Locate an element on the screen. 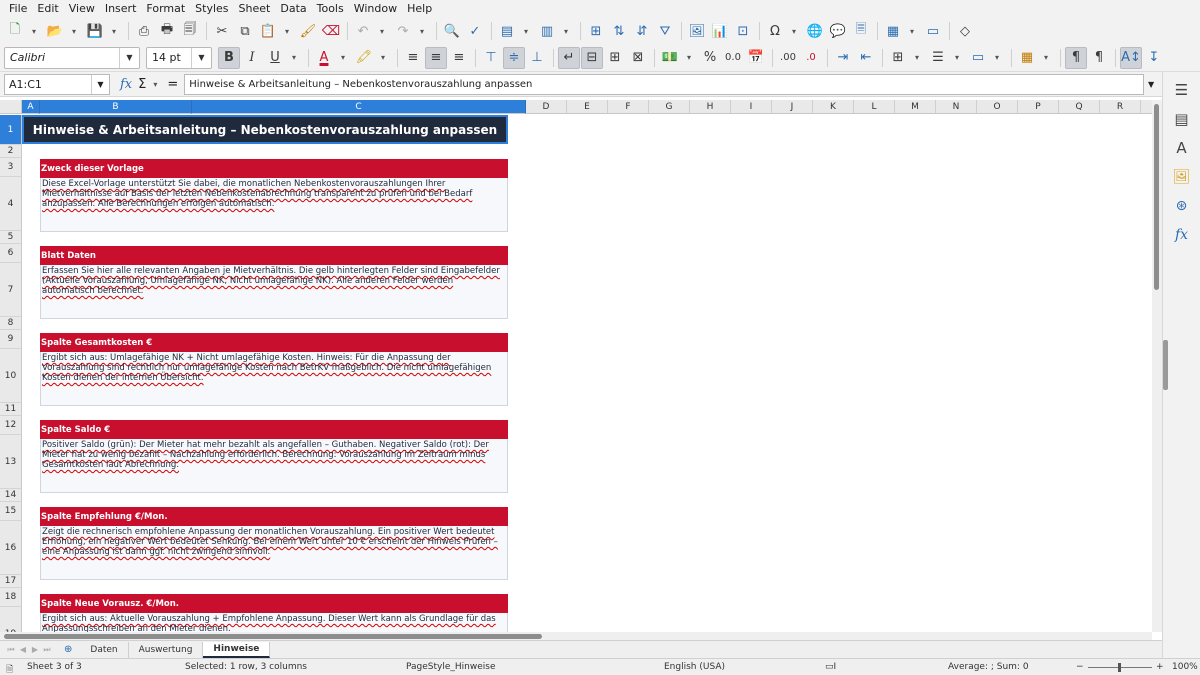 The height and width of the screenshot is (675, 1200). previous-sheet-icon: ◀ is located at coordinates (23, 649).